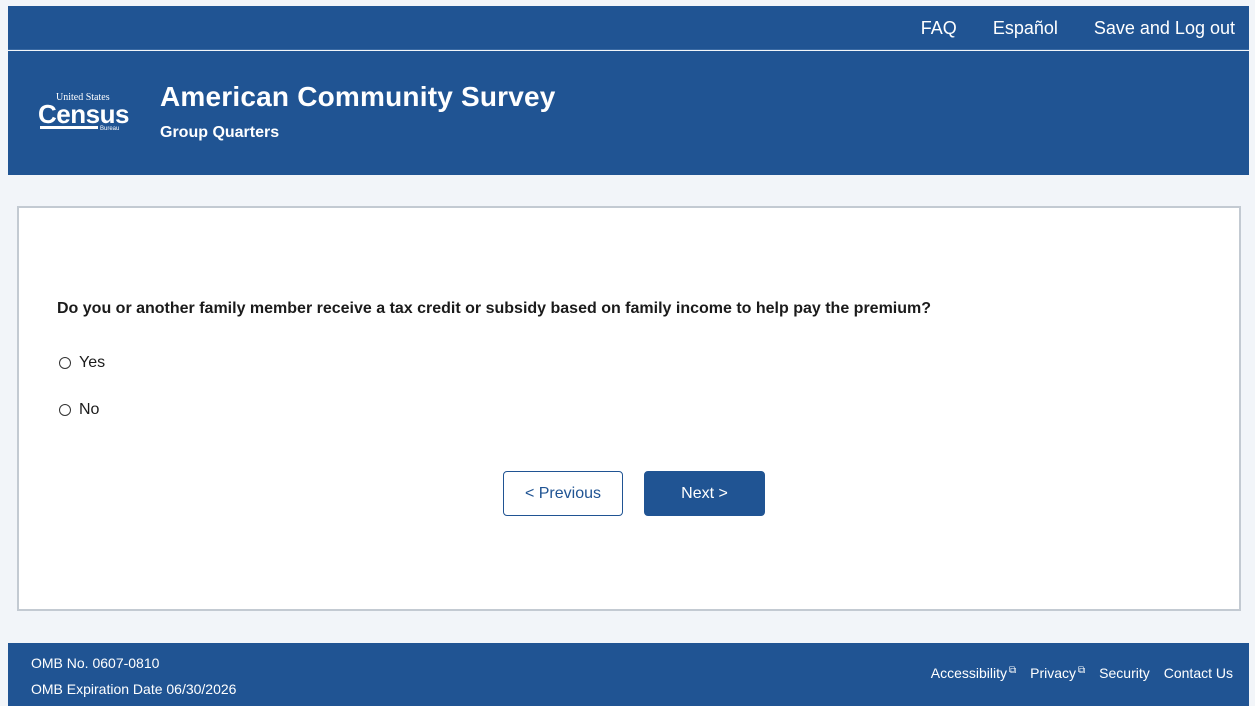 The height and width of the screenshot is (706, 1255). I want to click on radio-yes, so click(65, 363).